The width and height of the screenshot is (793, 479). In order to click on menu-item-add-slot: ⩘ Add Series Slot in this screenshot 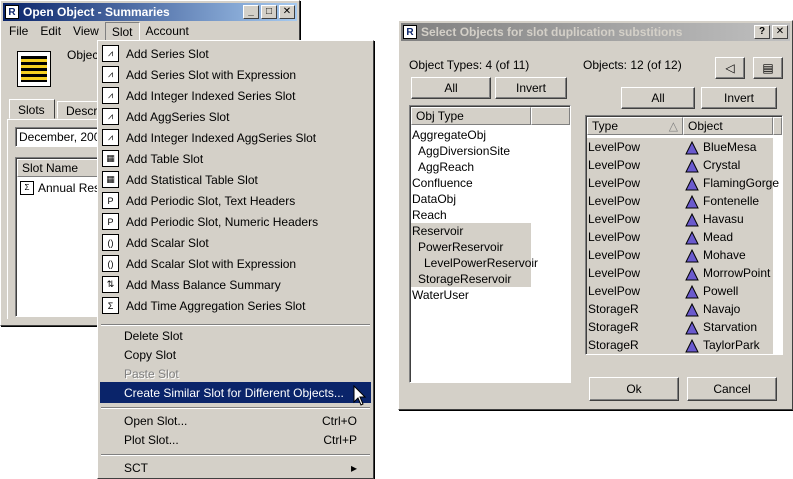, I will do `click(235, 53)`.